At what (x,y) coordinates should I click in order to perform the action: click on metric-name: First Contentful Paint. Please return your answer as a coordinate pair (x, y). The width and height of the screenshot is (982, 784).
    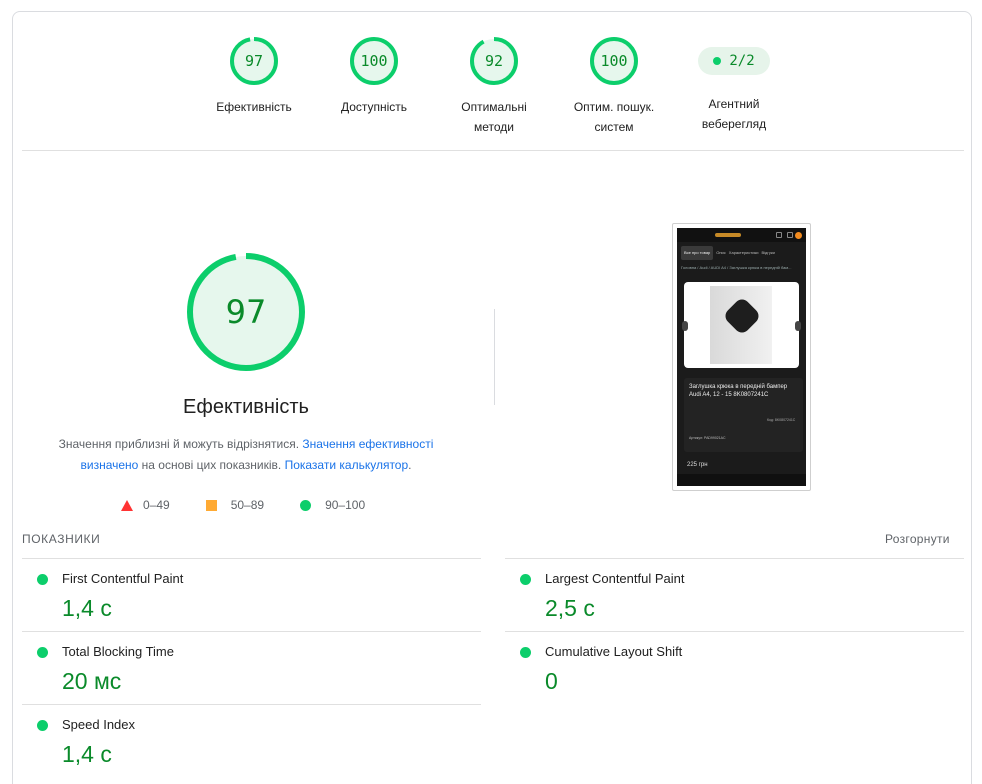
    Looking at the image, I should click on (123, 578).